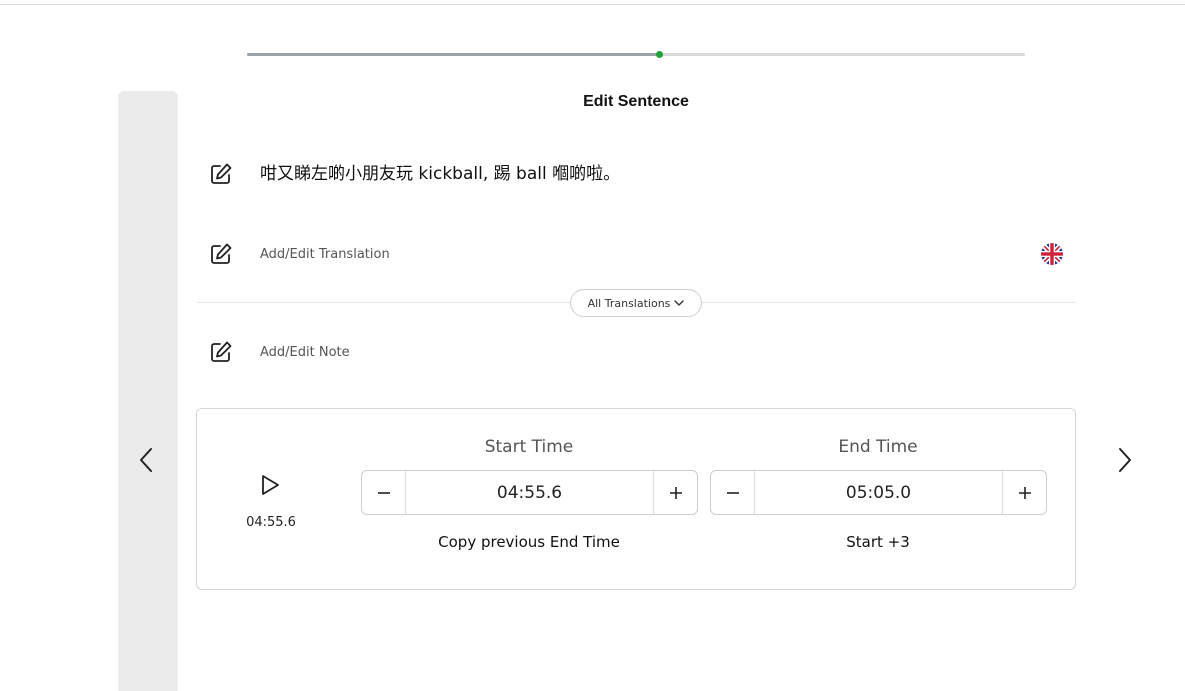 The height and width of the screenshot is (691, 1185). What do you see at coordinates (592, 4) in the screenshot?
I see `top-border` at bounding box center [592, 4].